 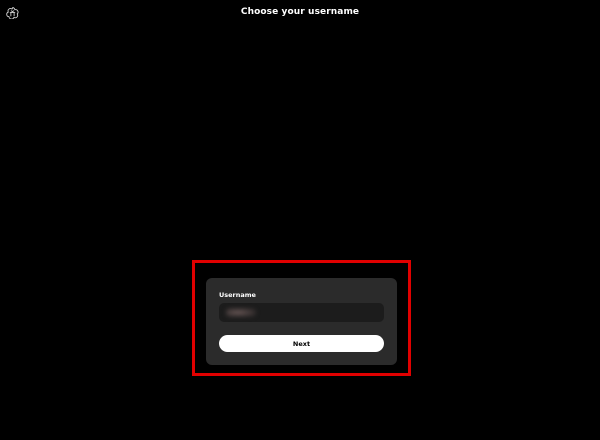 I want to click on username-input, so click(x=301, y=312).